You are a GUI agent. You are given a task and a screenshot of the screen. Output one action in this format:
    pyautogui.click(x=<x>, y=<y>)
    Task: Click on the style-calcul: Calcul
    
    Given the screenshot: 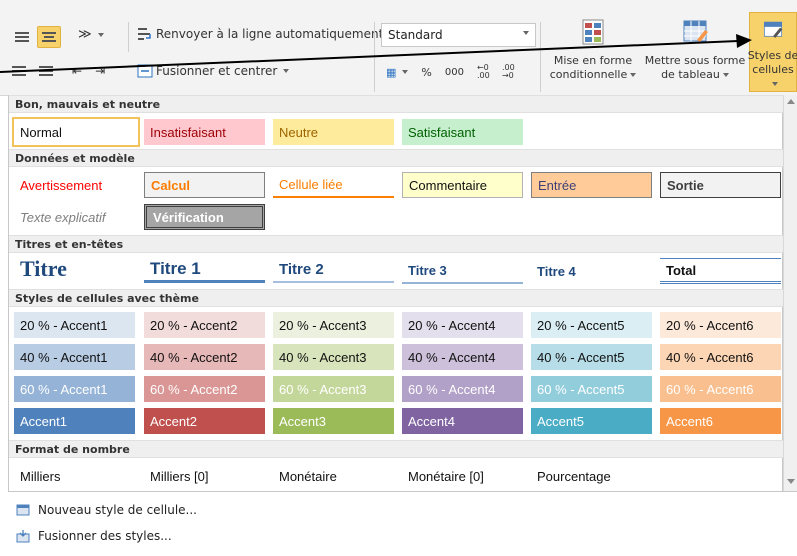 What is the action you would take?
    pyautogui.click(x=204, y=185)
    